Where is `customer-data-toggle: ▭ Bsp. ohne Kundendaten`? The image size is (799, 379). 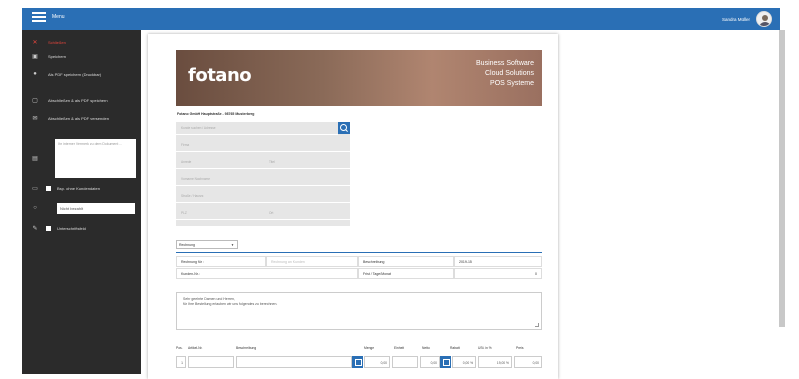
customer-data-toggle: ▭ Bsp. ohne Kundendaten is located at coordinates (81, 188).